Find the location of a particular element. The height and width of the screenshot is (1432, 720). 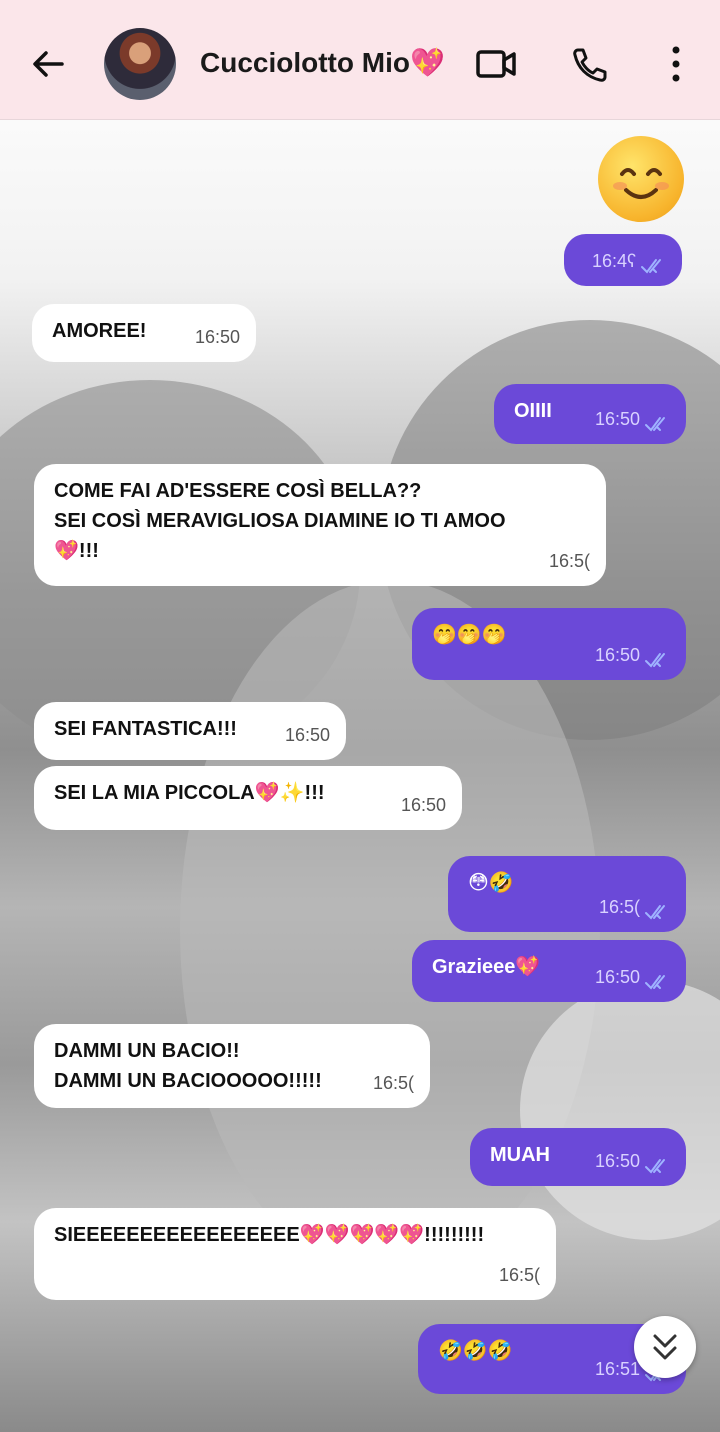

outgoing-message: 😳🤣 16:5( is located at coordinates (567, 894).